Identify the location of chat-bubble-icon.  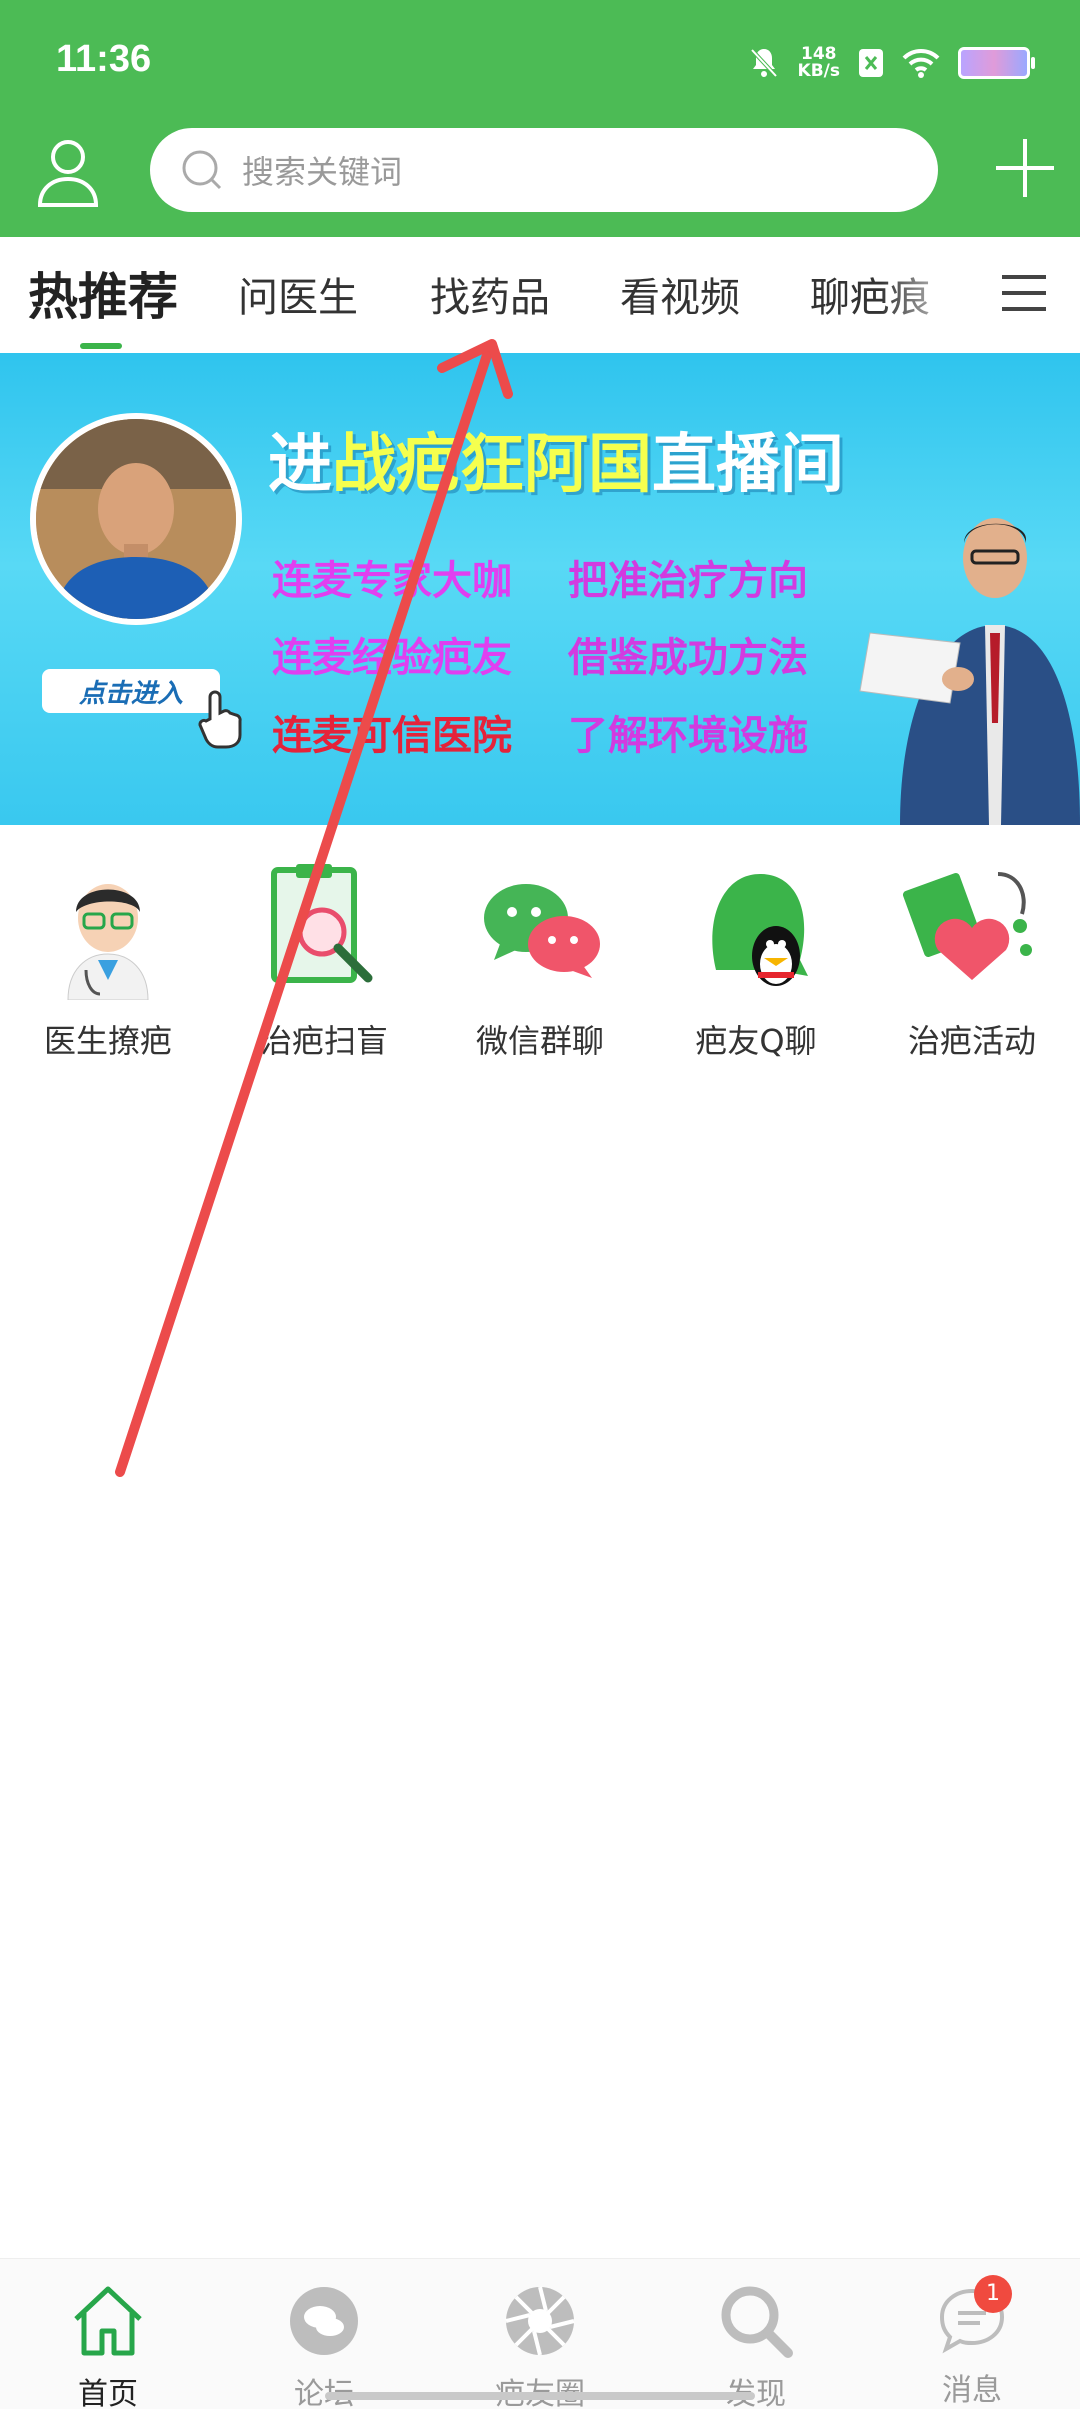
(324, 2321).